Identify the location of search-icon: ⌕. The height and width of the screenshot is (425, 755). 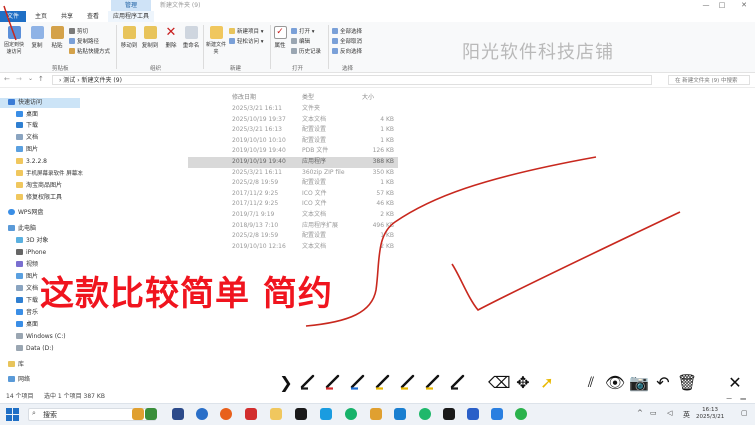
(34, 413).